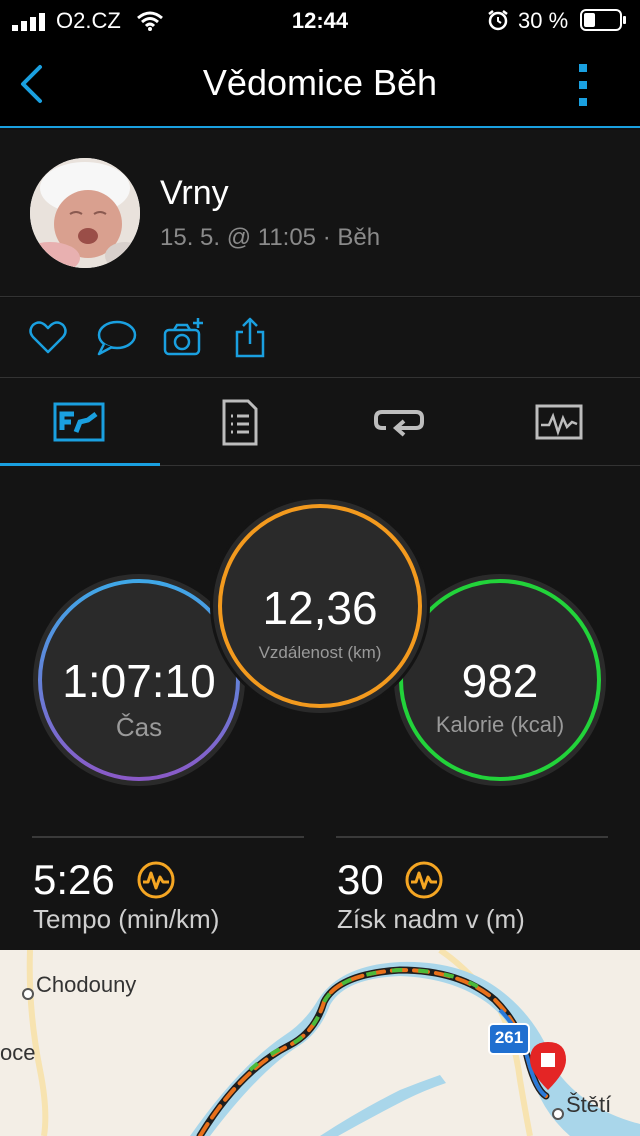  I want to click on pace-value: 5:26, so click(74, 879).